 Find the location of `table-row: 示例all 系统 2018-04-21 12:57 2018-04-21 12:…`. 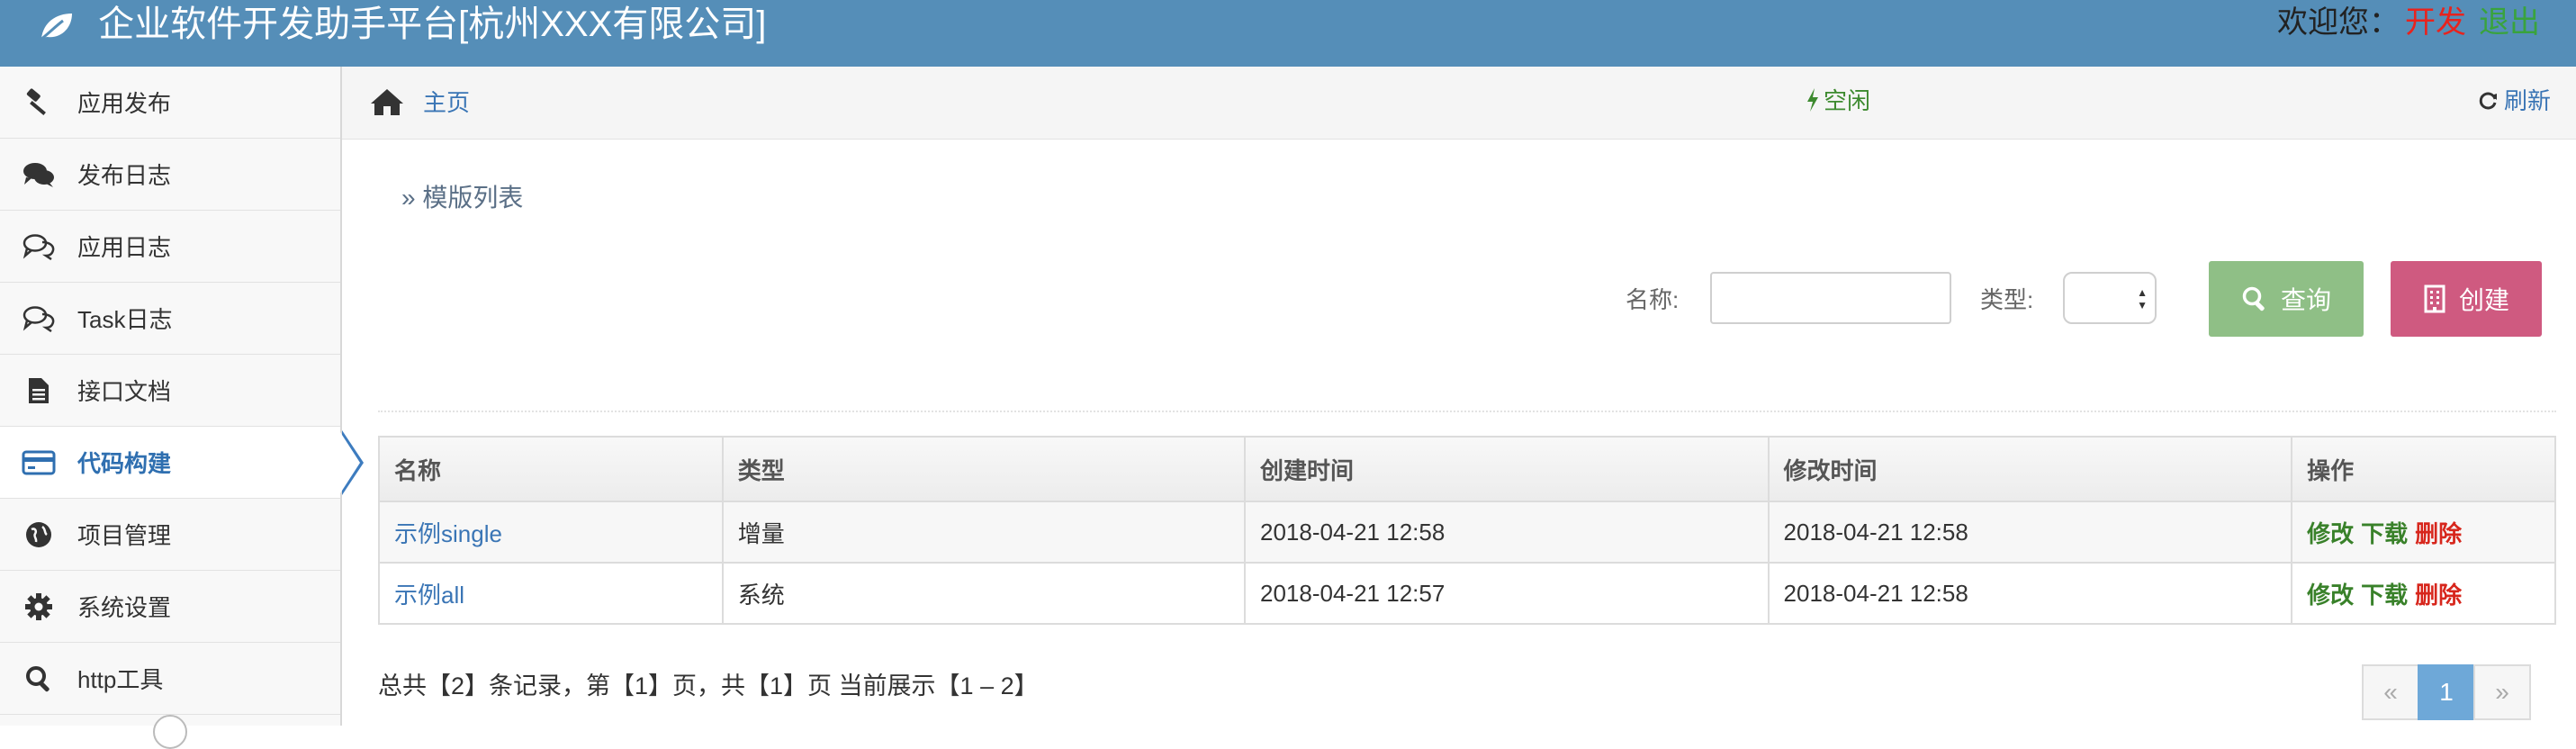

table-row: 示例all 系统 2018-04-21 12:57 2018-04-21 12:… is located at coordinates (1467, 593).